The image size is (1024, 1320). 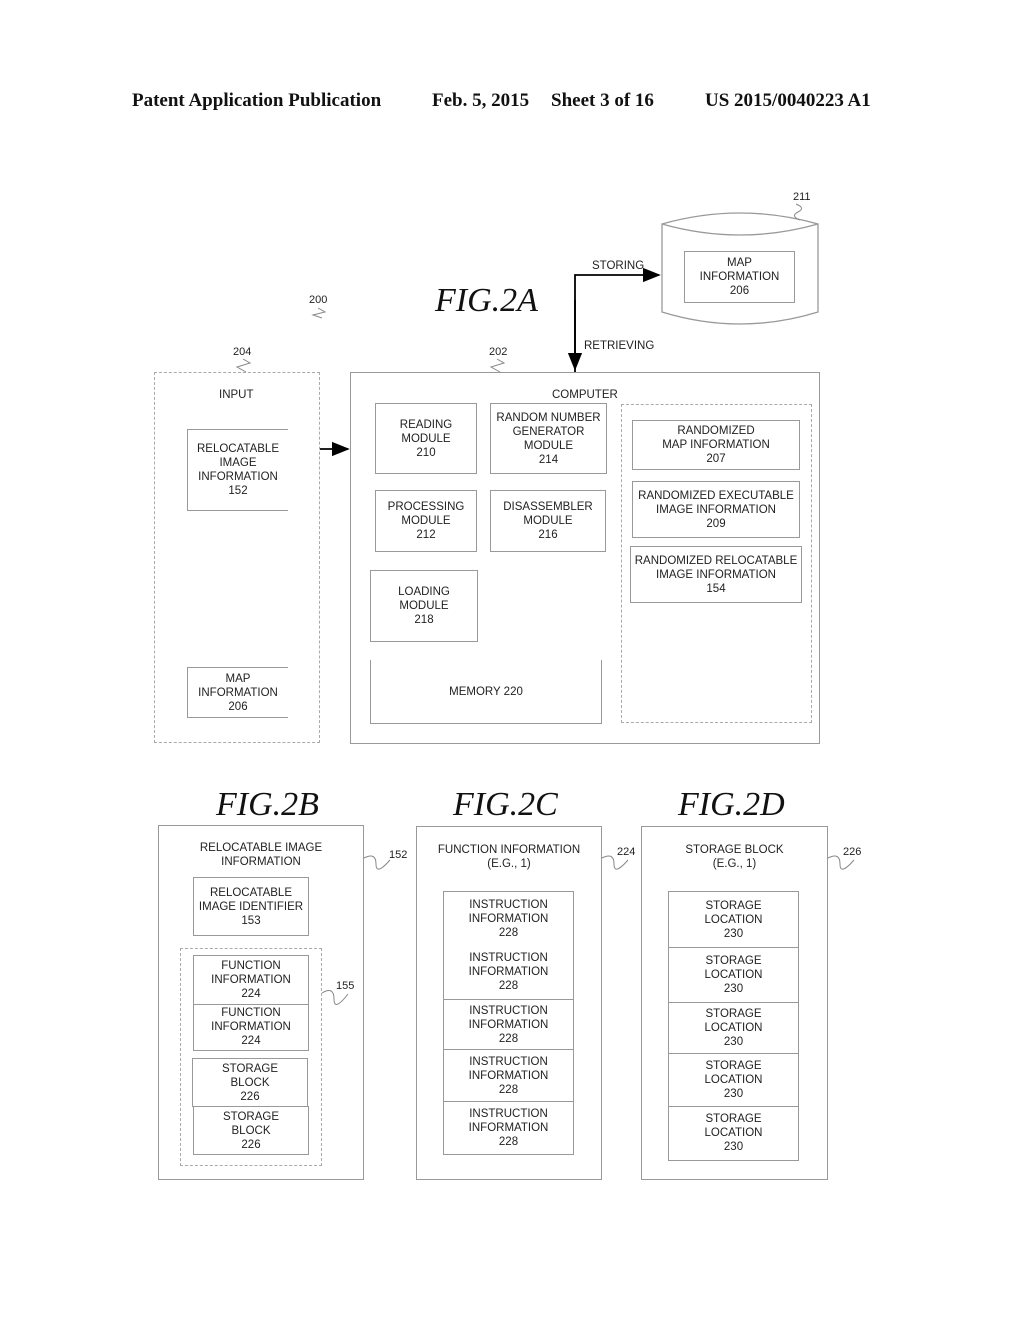 What do you see at coordinates (716, 588) in the screenshot?
I see `text-line: 154` at bounding box center [716, 588].